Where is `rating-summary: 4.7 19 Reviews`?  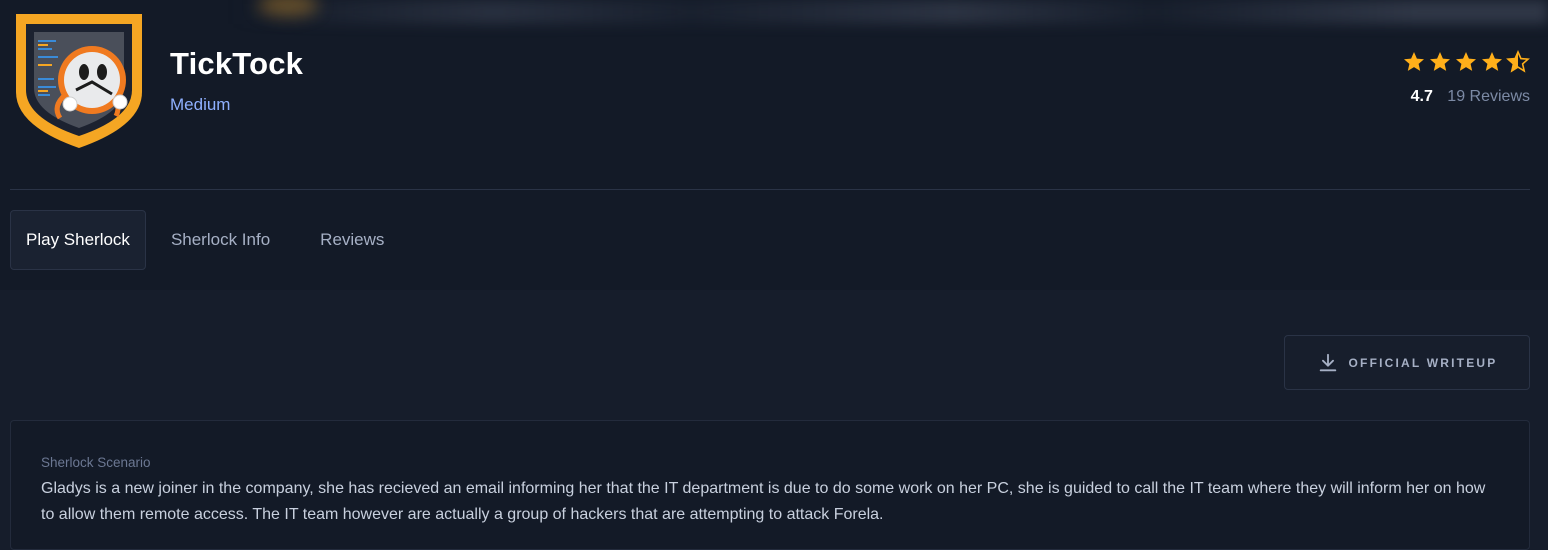
rating-summary: 4.7 19 Reviews is located at coordinates (1466, 78).